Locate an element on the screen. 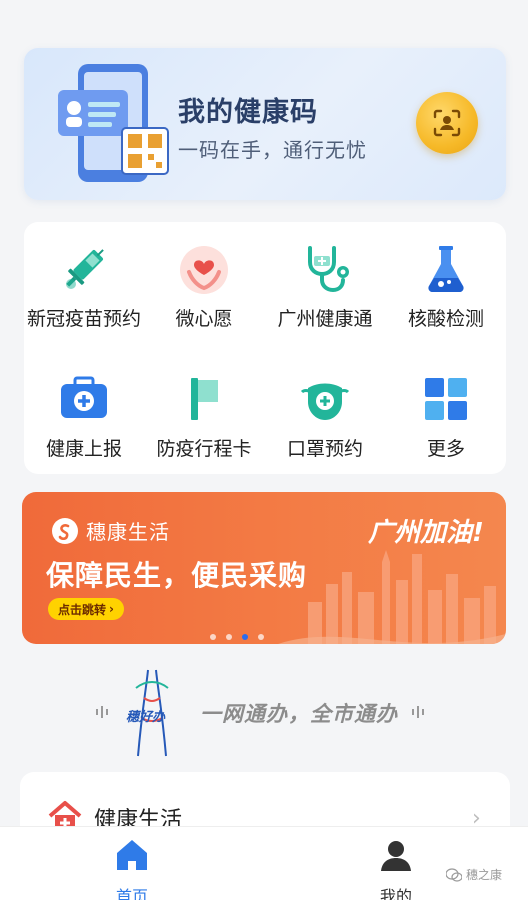 This screenshot has height=900, width=528. health-code-title: 我的健康码 is located at coordinates (248, 112).